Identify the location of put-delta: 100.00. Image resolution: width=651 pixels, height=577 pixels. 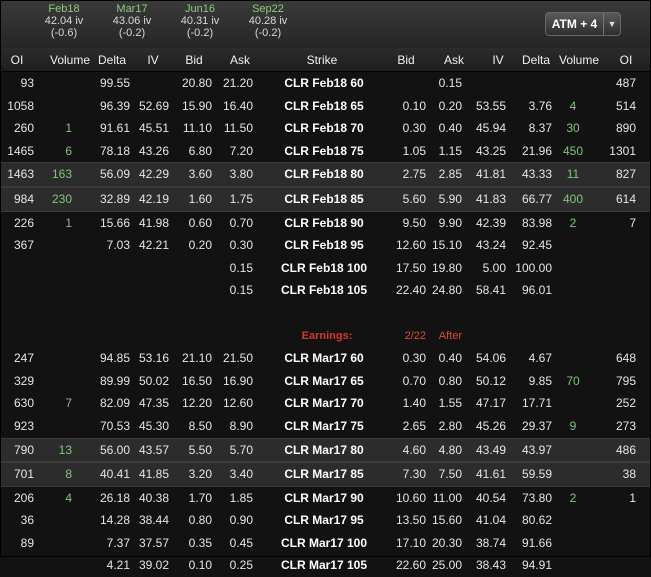
(531, 268).